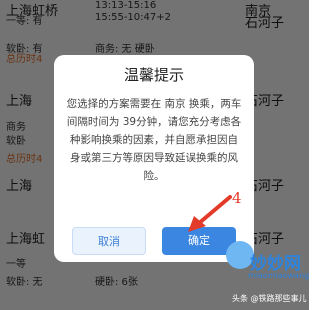  Describe the element at coordinates (109, 241) in the screenshot. I see `cancel-button: 取消` at that location.